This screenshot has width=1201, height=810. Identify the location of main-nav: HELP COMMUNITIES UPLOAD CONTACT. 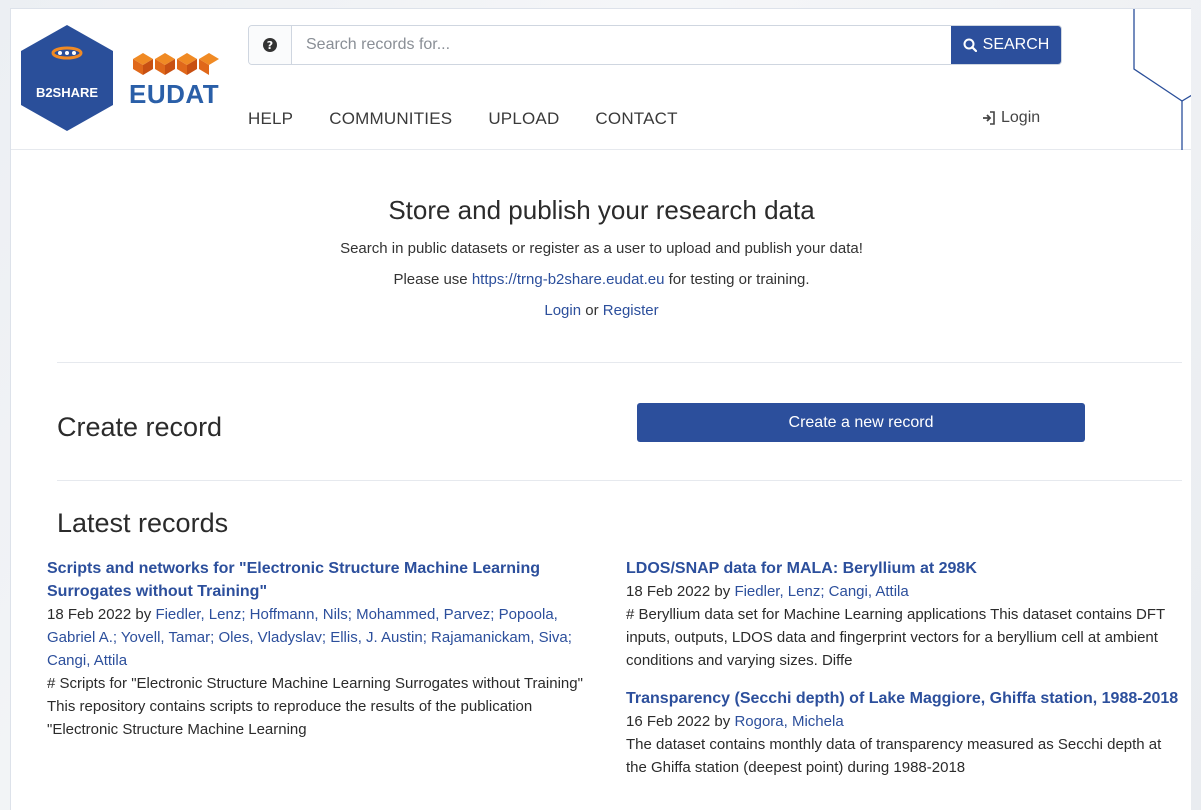
(481, 119).